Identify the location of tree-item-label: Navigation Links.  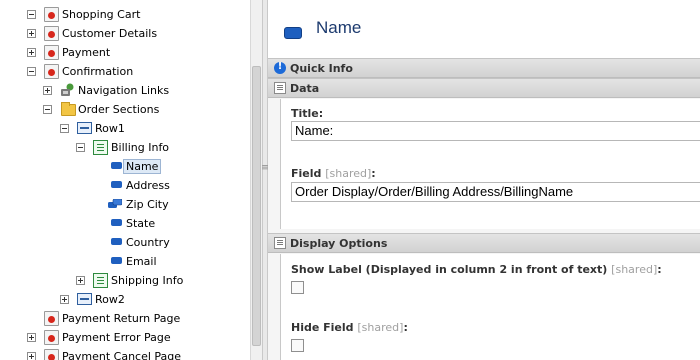
(123, 90).